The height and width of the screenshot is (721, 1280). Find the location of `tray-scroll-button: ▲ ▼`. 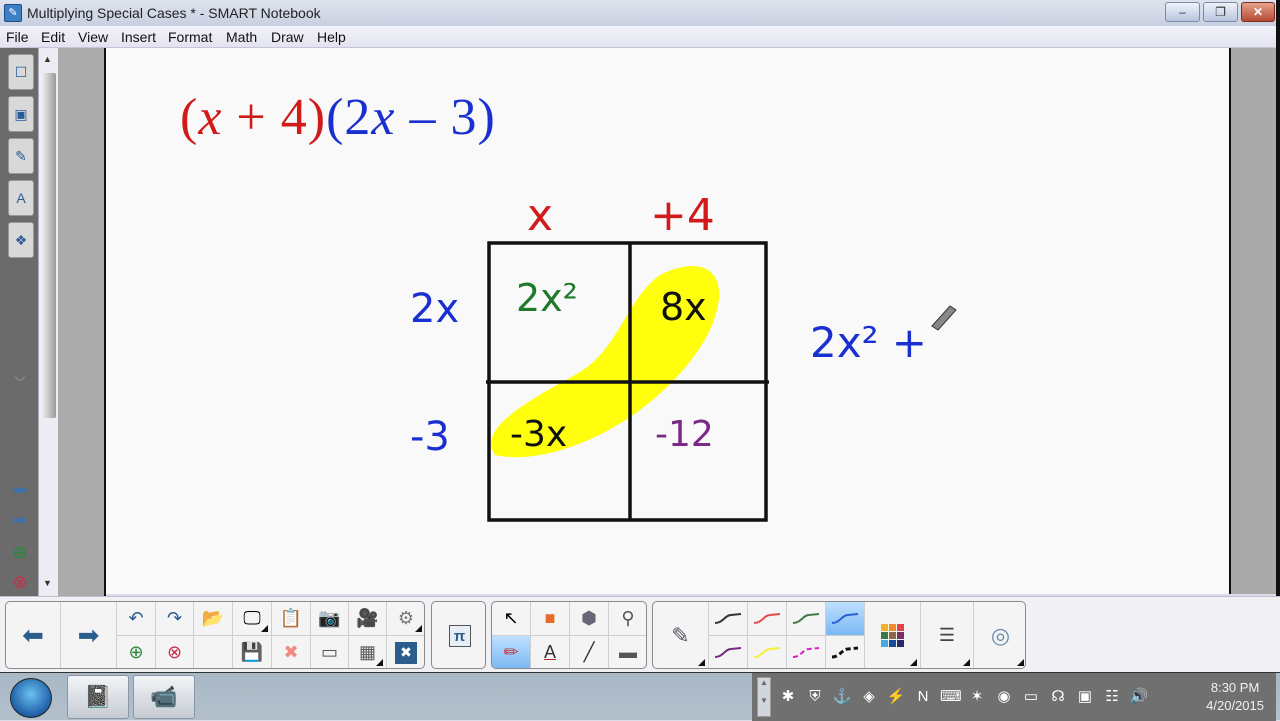

tray-scroll-button: ▲ ▼ is located at coordinates (764, 697).